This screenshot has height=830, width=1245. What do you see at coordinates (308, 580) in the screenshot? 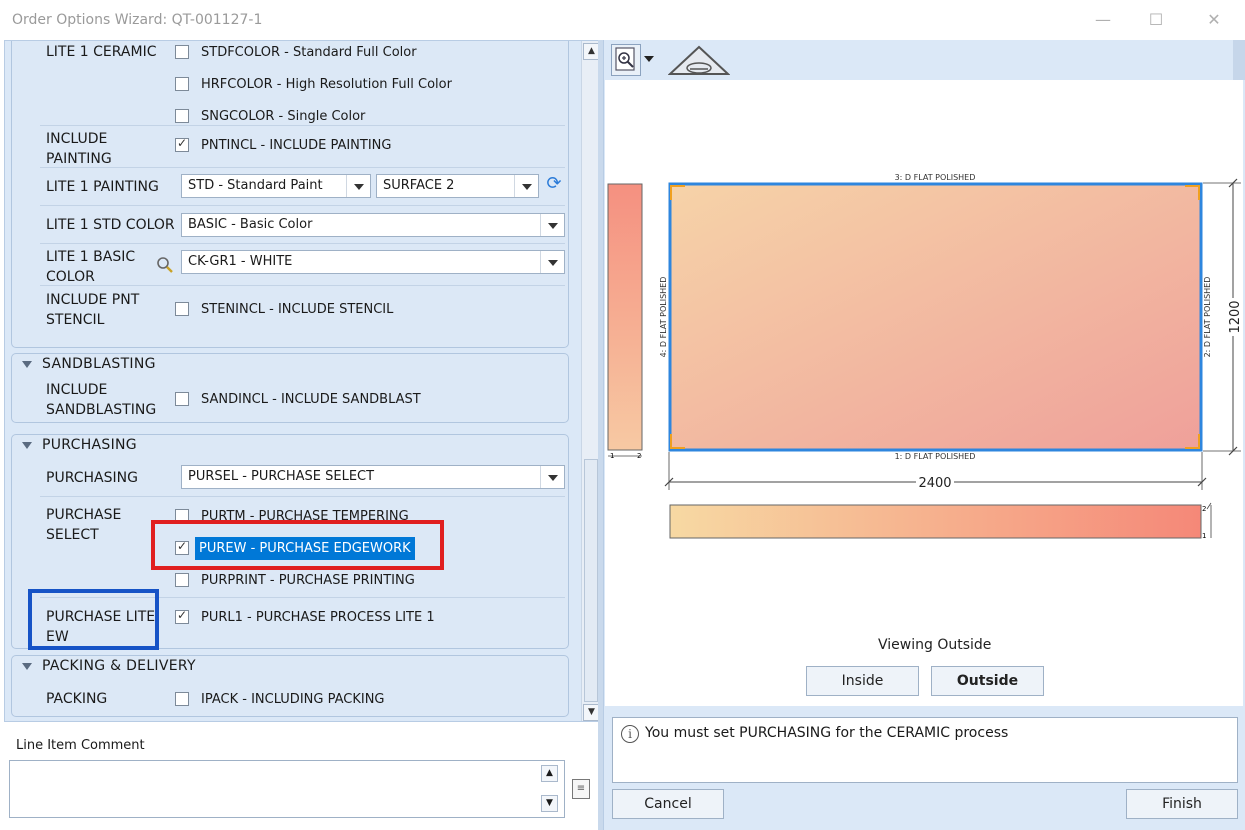
I see `purprint-text: PURPRINT - PURCHASE PRINTING` at bounding box center [308, 580].